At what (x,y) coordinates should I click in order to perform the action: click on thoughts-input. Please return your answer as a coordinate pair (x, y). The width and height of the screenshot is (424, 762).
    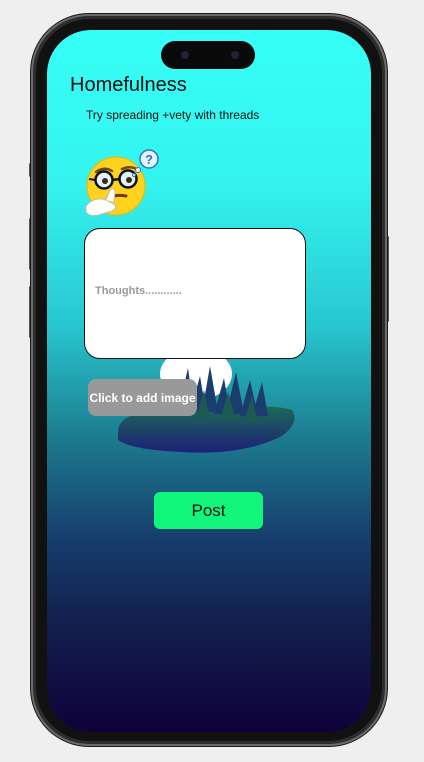
    Looking at the image, I should click on (190, 295).